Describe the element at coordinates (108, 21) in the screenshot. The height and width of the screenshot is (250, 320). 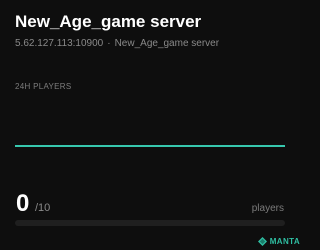
I see `server-title: New_Age_game server` at that location.